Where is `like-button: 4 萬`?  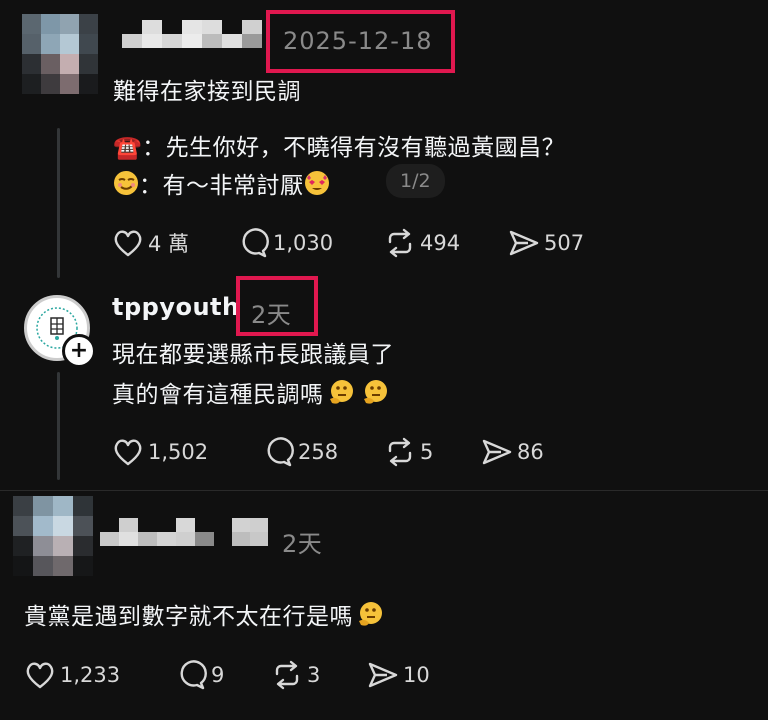 like-button: 4 萬 is located at coordinates (150, 243).